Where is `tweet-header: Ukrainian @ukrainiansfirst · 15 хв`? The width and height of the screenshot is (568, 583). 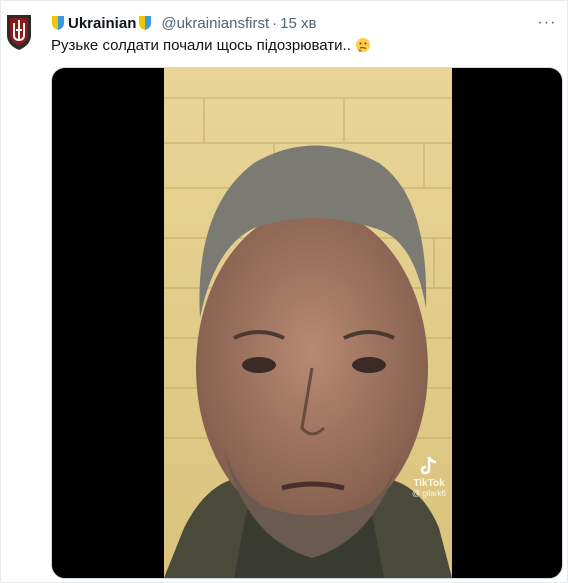 tweet-header: Ukrainian @ukrainiansfirst · 15 хв is located at coordinates (183, 23).